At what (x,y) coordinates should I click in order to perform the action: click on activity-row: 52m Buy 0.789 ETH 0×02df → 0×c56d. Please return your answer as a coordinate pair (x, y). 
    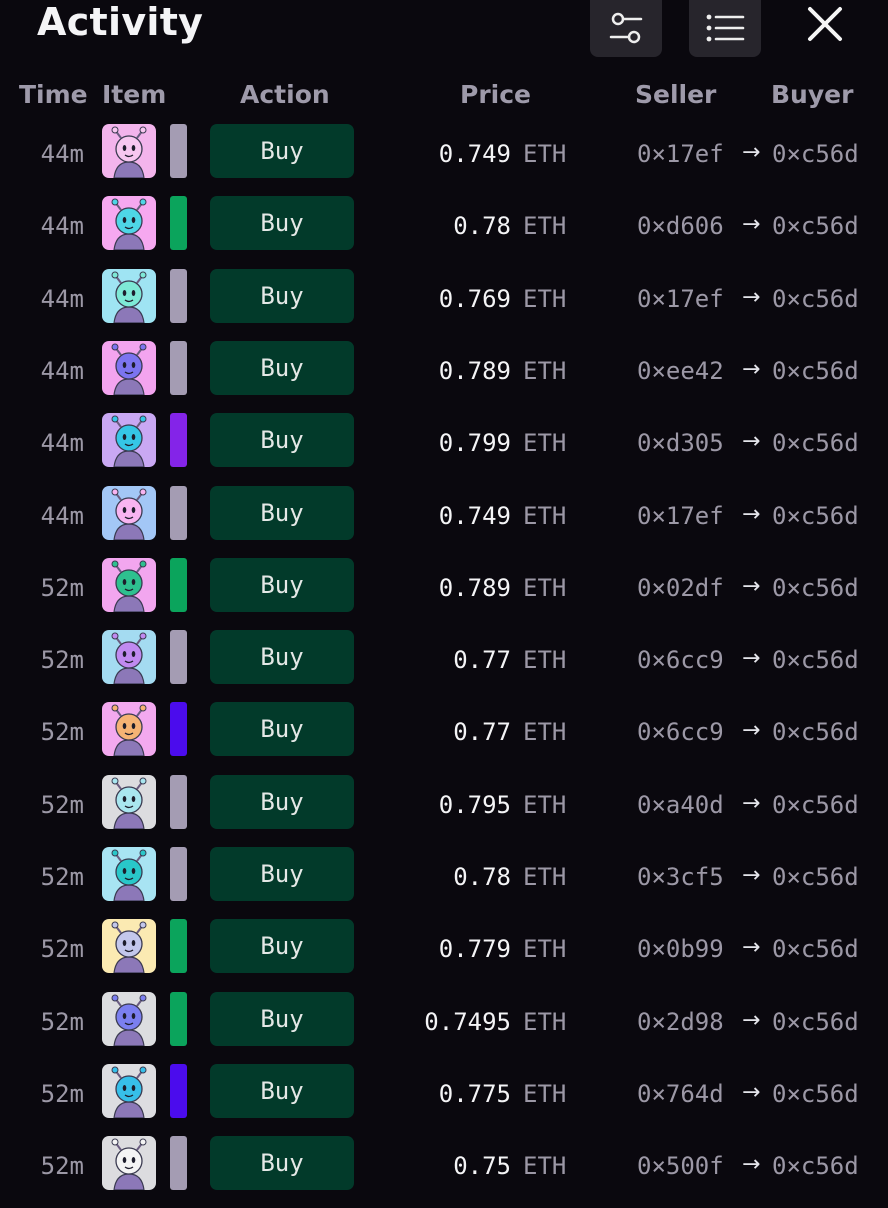
    Looking at the image, I should click on (444, 593).